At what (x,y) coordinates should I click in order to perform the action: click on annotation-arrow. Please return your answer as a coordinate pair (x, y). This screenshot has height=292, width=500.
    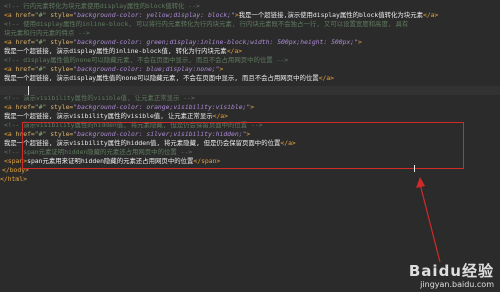
    Looking at the image, I should click on (428, 220).